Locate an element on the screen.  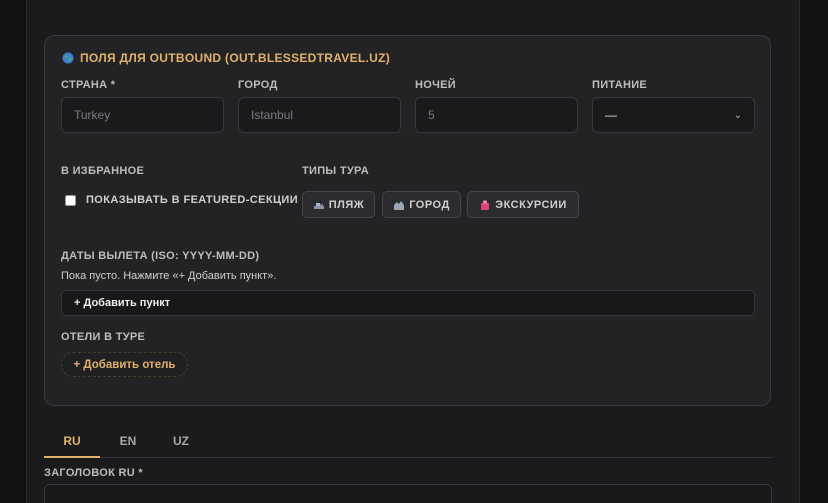
tab-uz: UZ is located at coordinates (181, 444).